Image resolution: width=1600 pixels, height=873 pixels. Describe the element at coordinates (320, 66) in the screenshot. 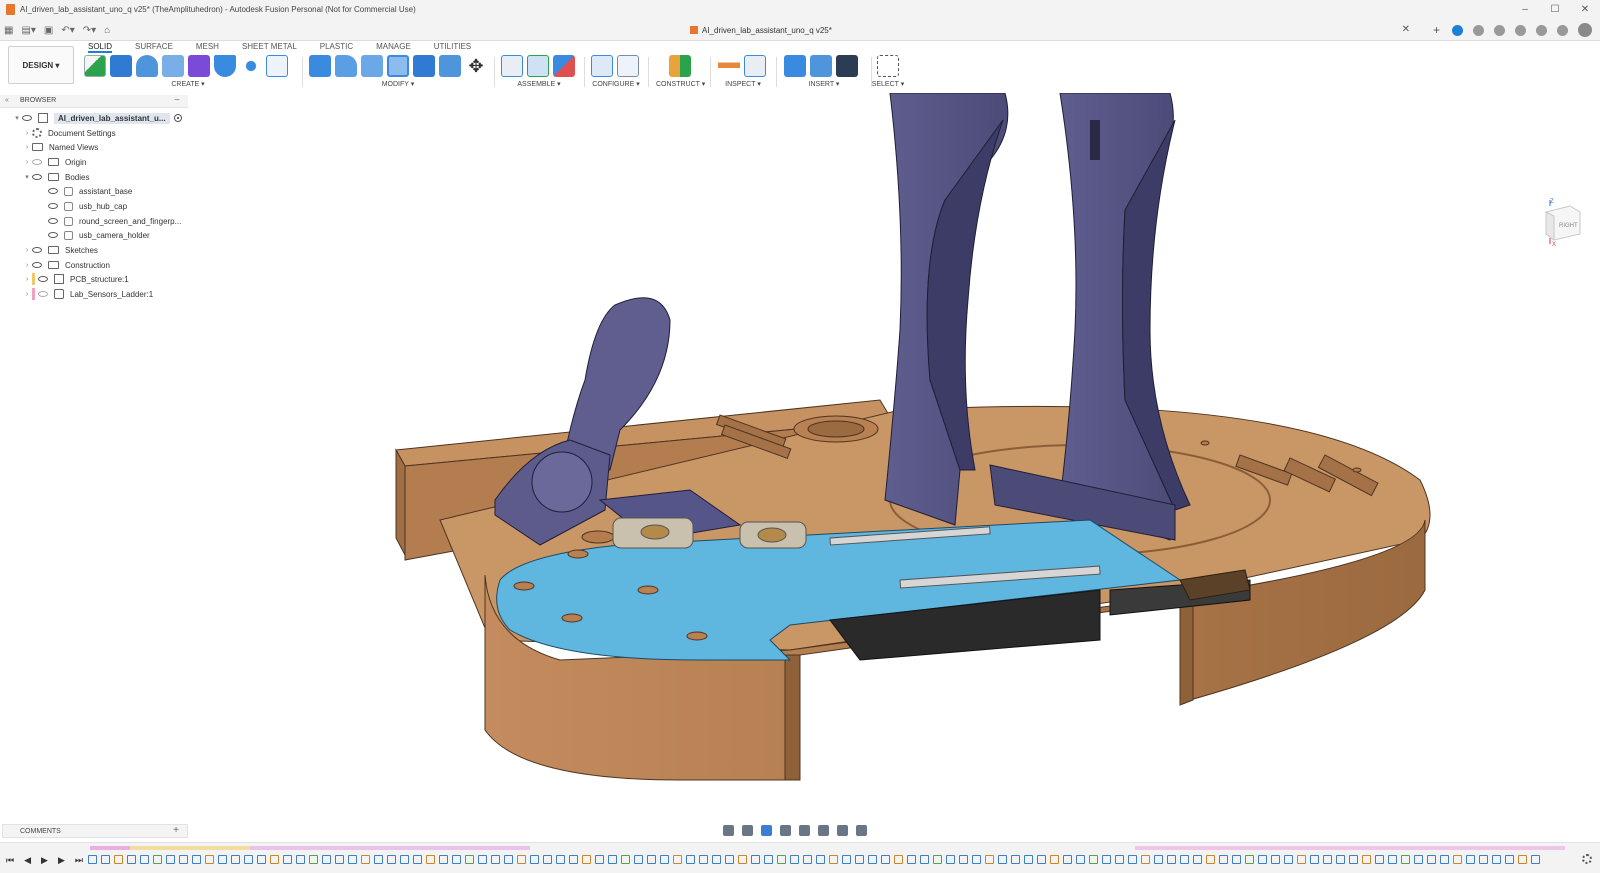

I see `press-pull-icon` at that location.